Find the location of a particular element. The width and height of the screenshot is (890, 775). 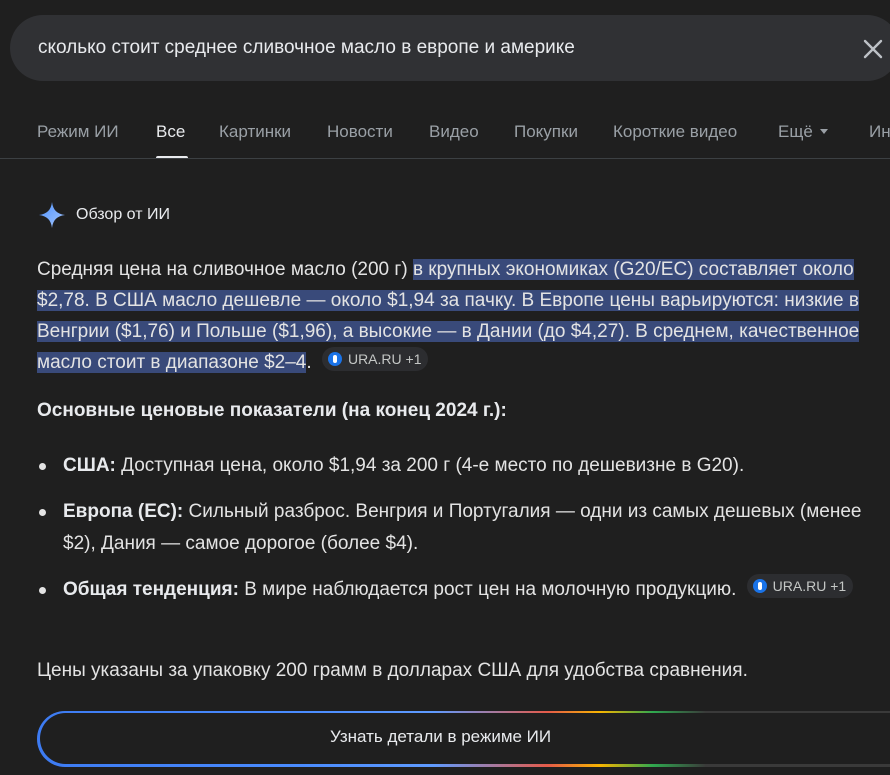

ai-mode-button-label: Узнать детали в режиме ИИ is located at coordinates (441, 736).